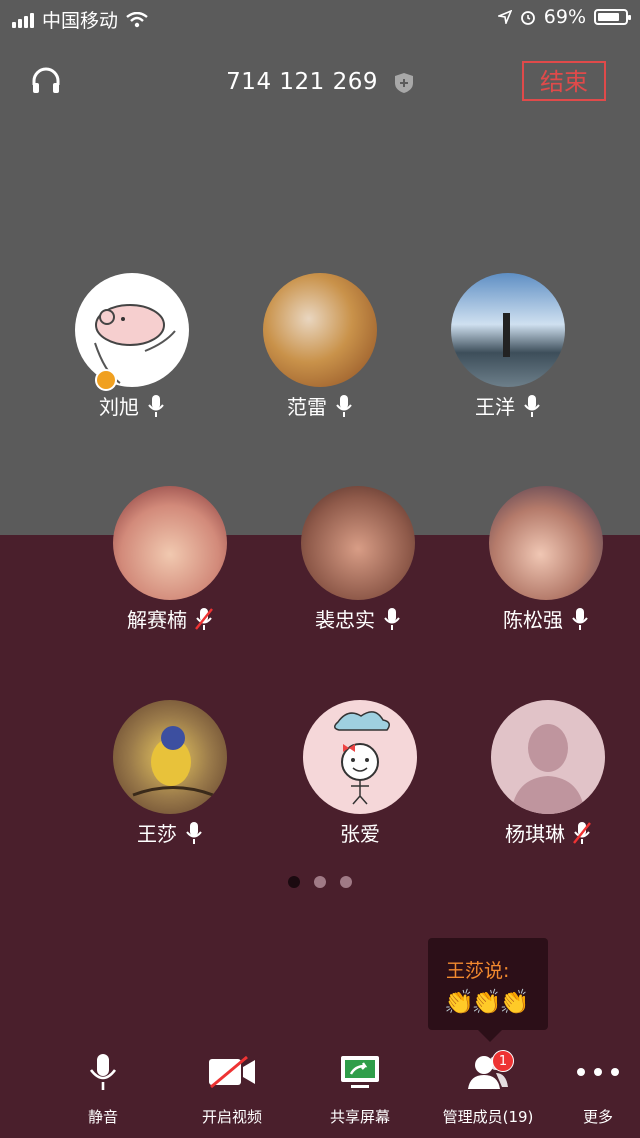 The width and height of the screenshot is (640, 1138). I want to click on participant-tile: 刘旭, so click(132, 346).